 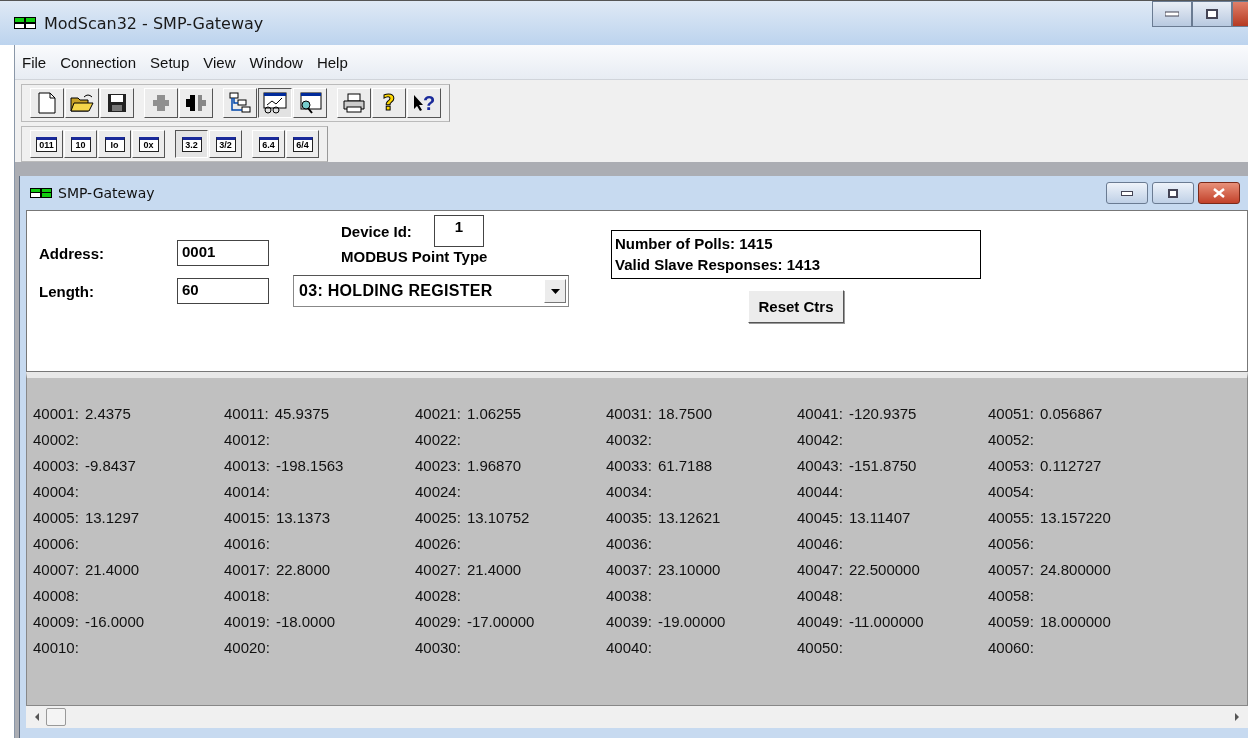 I want to click on stat-text: Valid Slave Responses: 1413, so click(x=718, y=265).